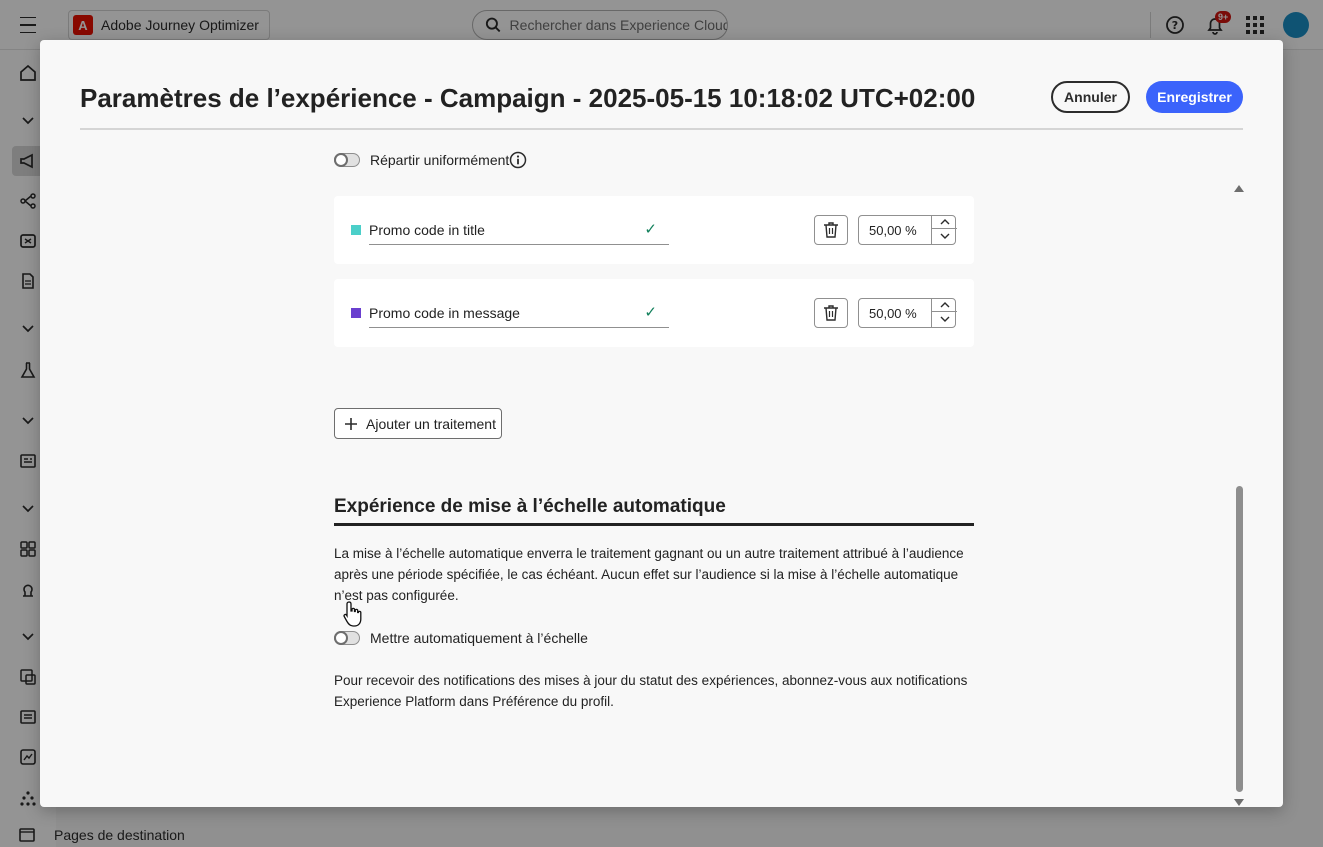 Image resolution: width=1323 pixels, height=847 pixels. Describe the element at coordinates (444, 313) in the screenshot. I see `treatment-name: Promo code in message` at that location.